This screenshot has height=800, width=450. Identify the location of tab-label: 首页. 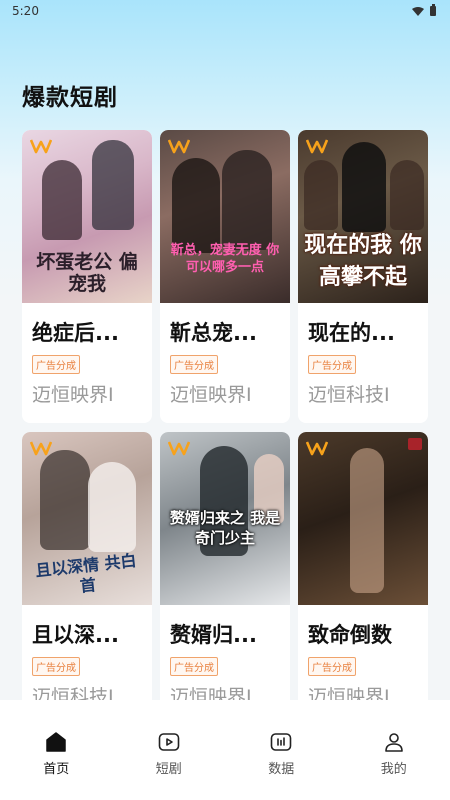
(56, 769).